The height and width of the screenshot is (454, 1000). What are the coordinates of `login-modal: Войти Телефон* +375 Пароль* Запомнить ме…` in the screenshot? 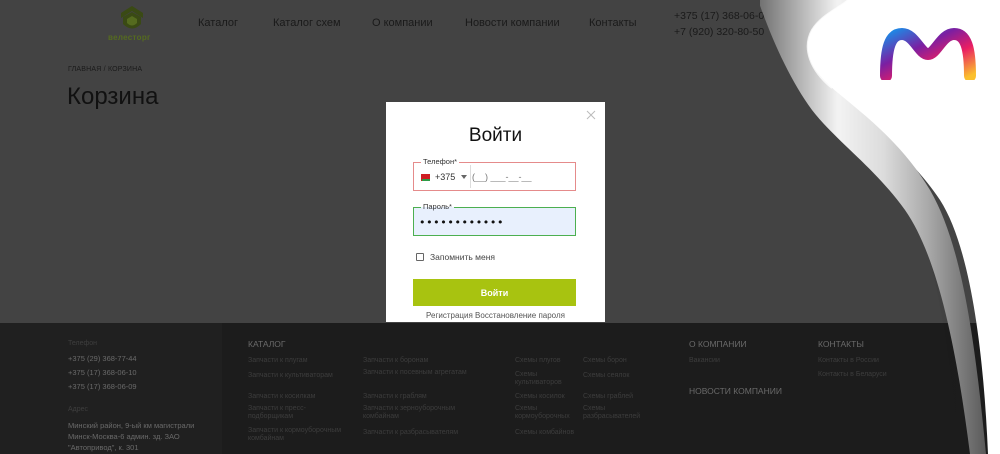 It's located at (495, 212).